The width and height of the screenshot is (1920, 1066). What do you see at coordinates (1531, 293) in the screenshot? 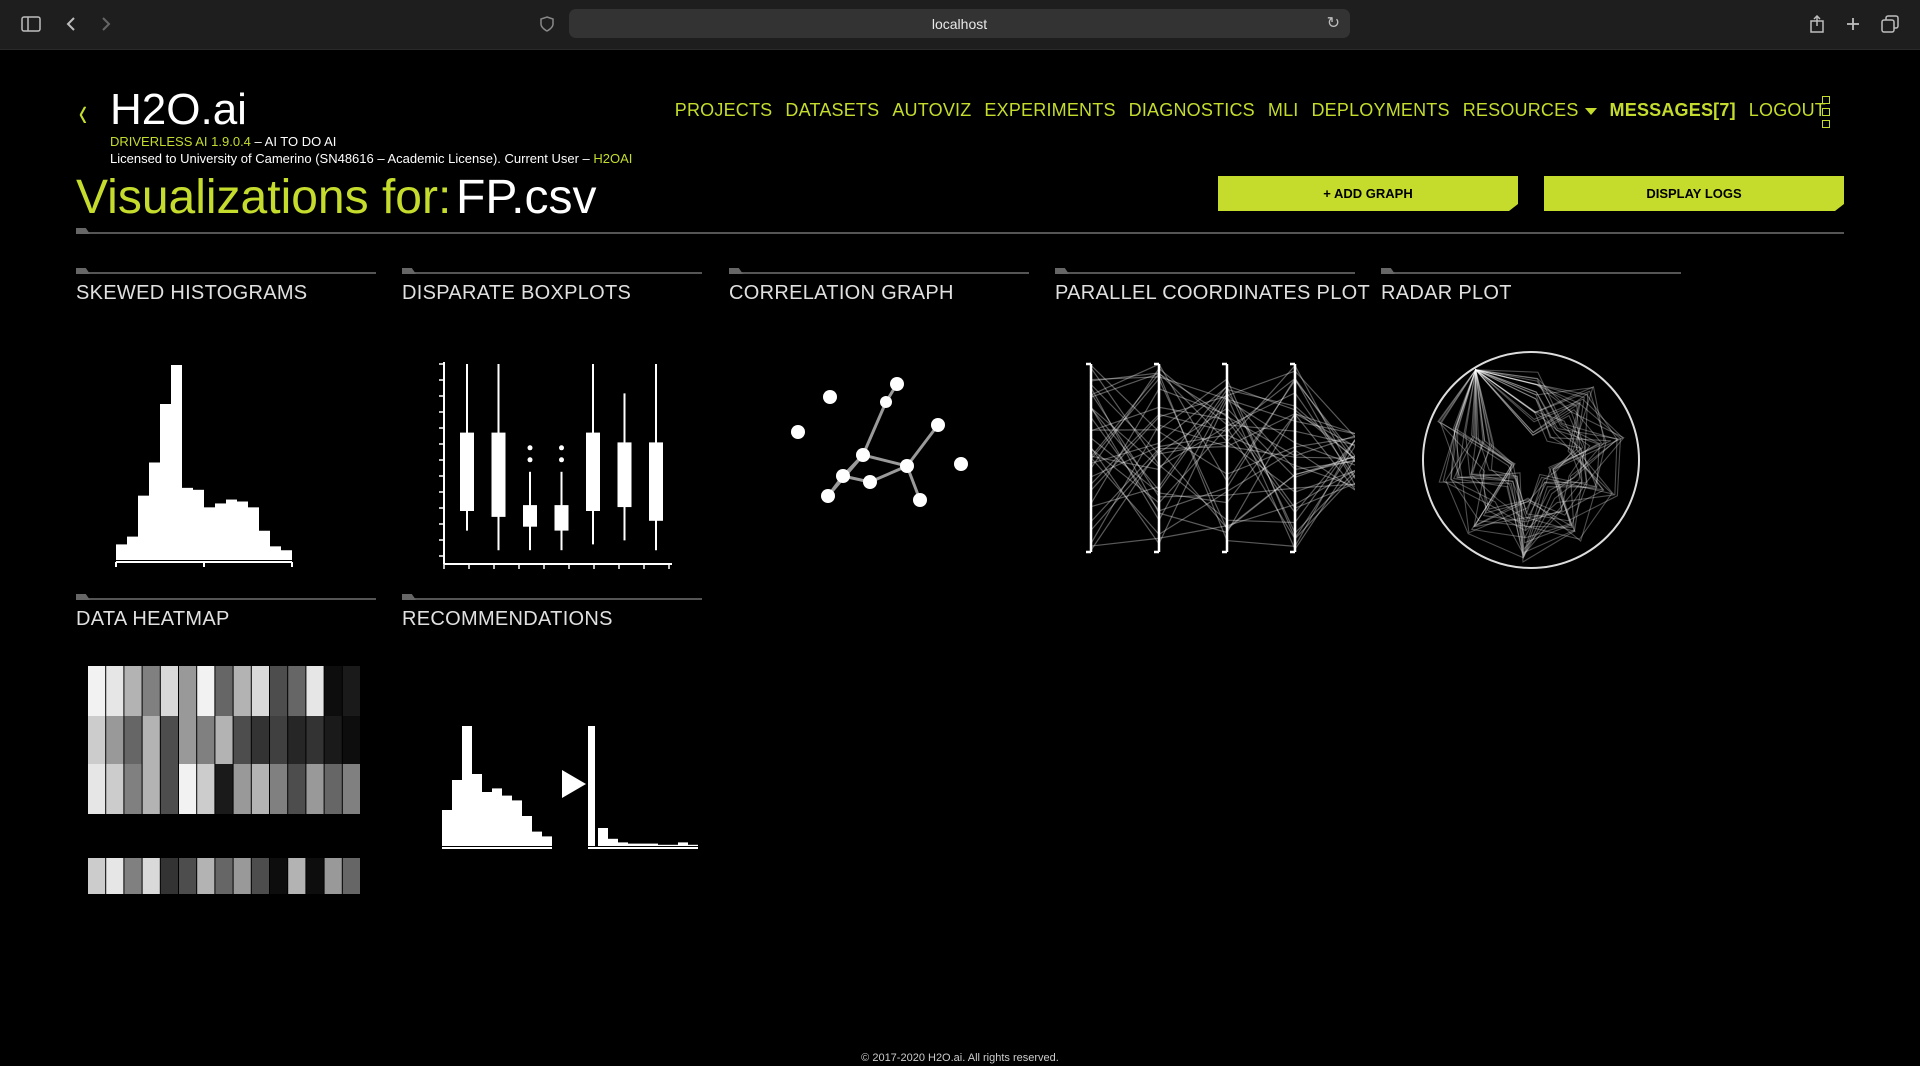
I see `card-title: RADAR PLOT` at bounding box center [1531, 293].